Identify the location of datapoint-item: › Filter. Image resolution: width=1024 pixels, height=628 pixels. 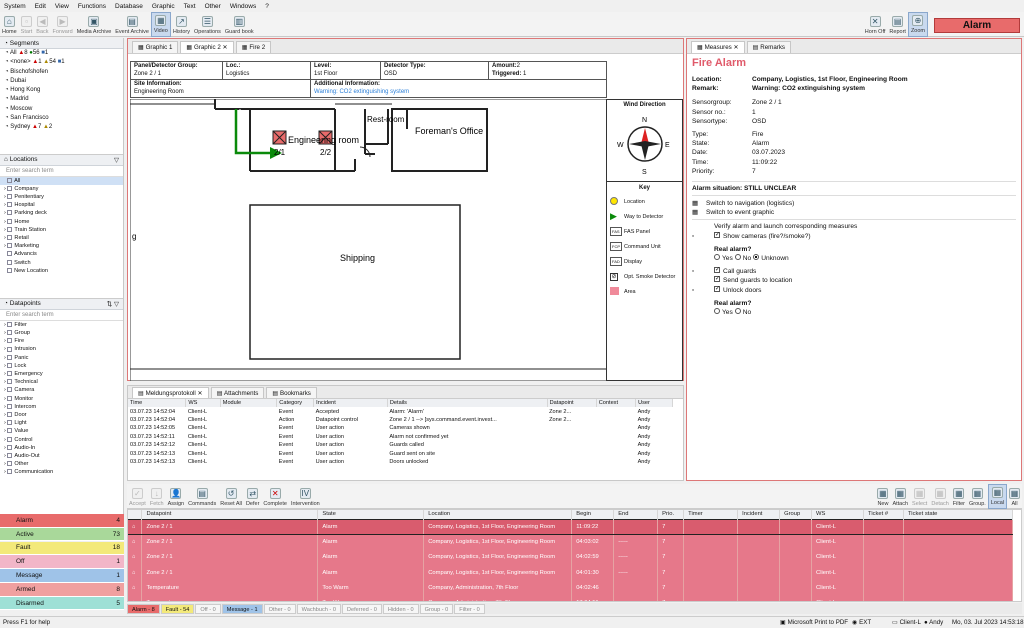
(61, 325).